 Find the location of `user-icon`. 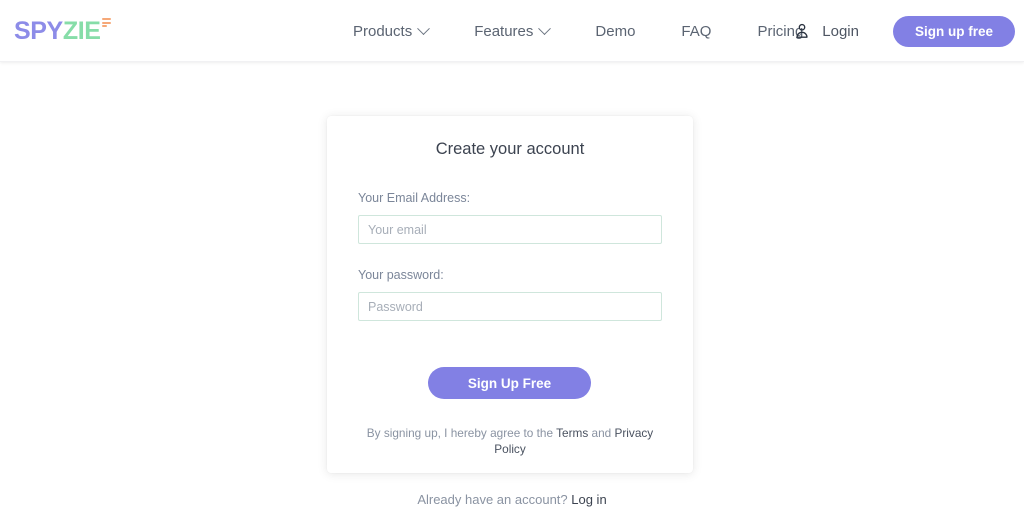

user-icon is located at coordinates (802, 30).